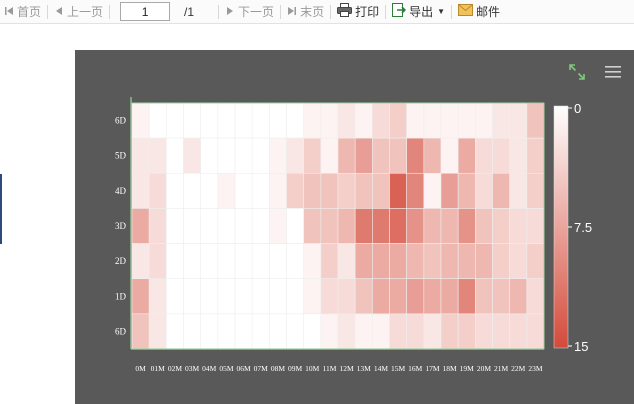 Image resolution: width=634 pixels, height=404 pixels. I want to click on next-page-button: 下一页, so click(249, 12).